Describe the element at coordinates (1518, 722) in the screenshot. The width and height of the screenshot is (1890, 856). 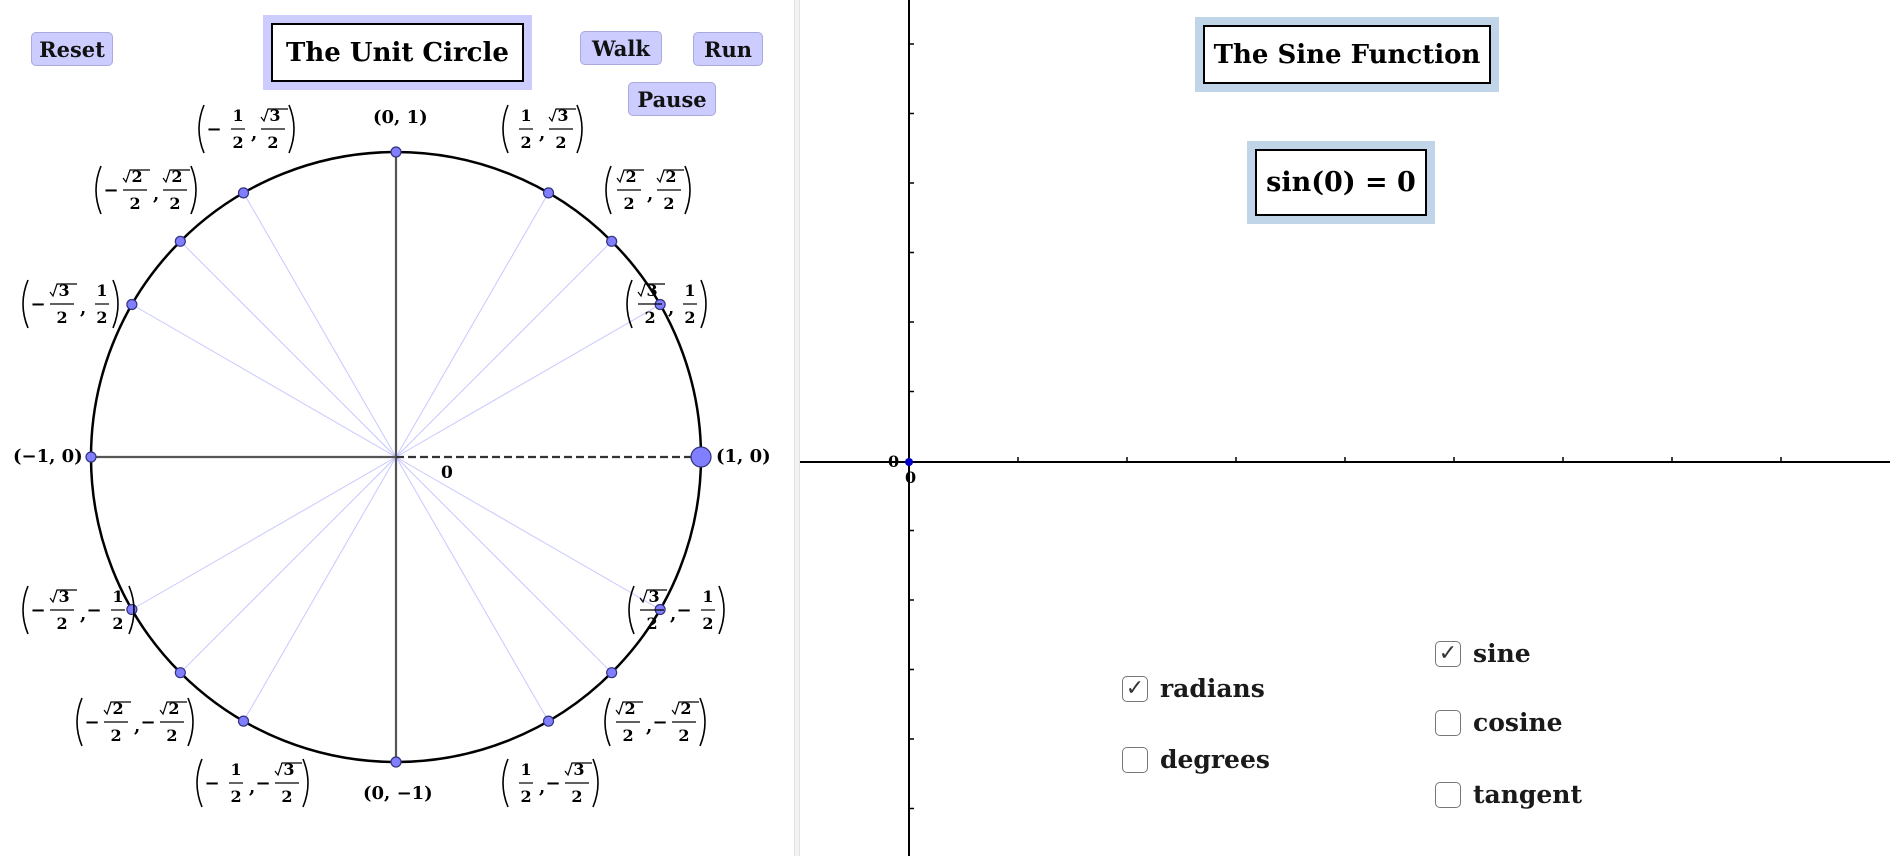
I see `cosine-label: cosine` at that location.